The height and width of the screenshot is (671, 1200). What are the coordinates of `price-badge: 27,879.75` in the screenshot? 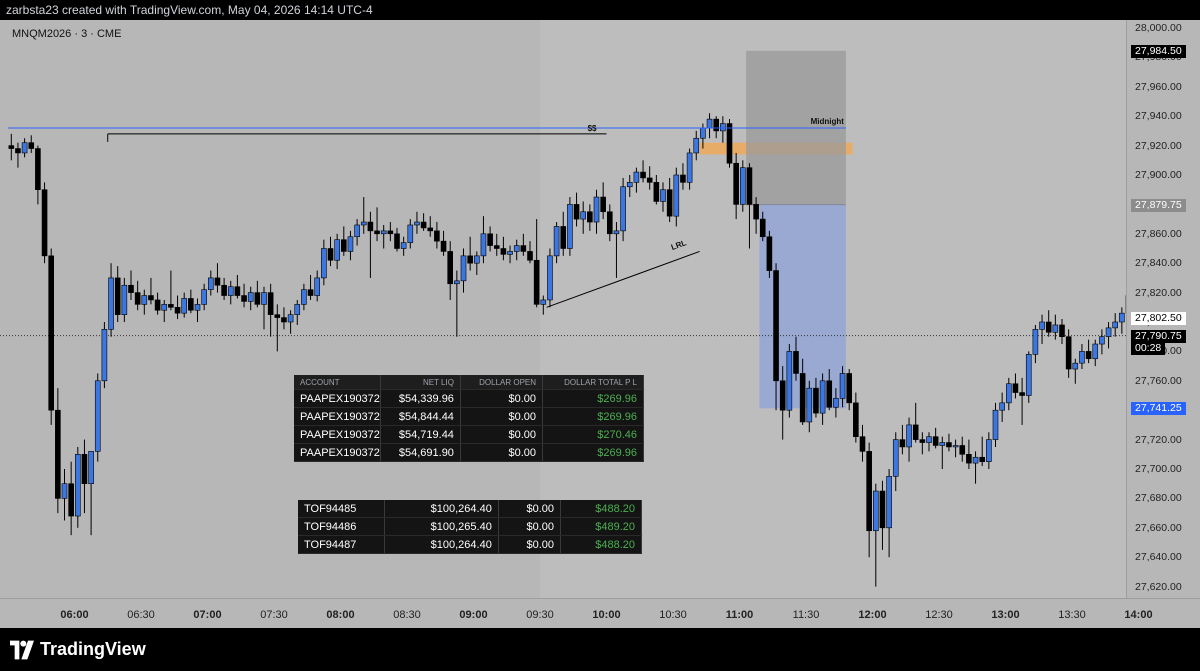 It's located at (1158, 205).